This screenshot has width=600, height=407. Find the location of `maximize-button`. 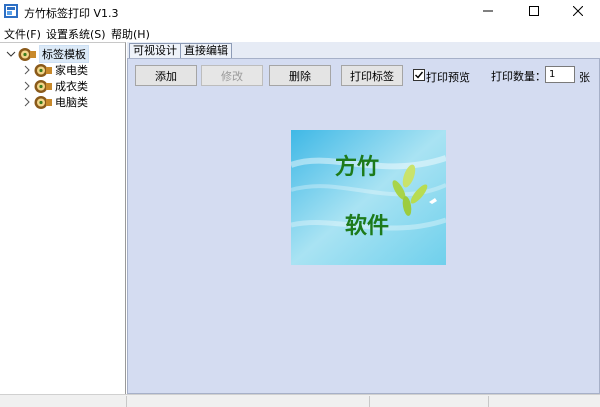

maximize-button is located at coordinates (533, 12).